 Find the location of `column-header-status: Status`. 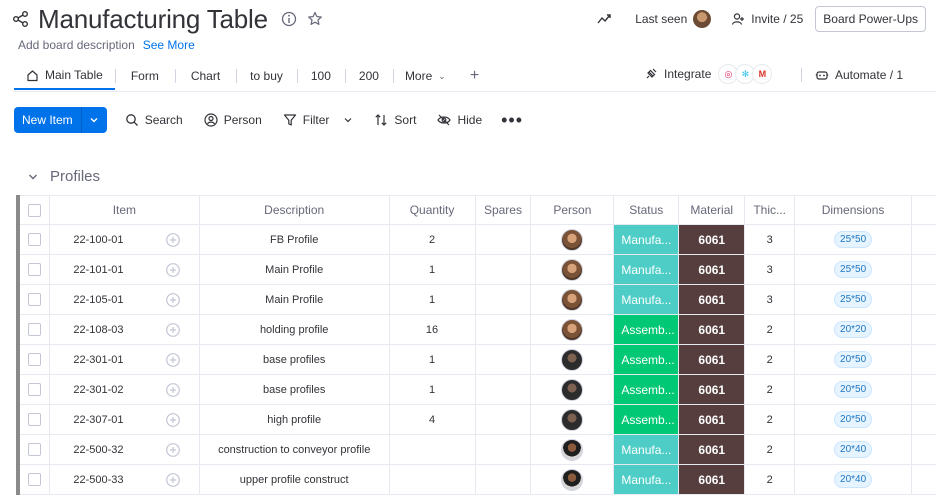

column-header-status: Status is located at coordinates (647, 210).